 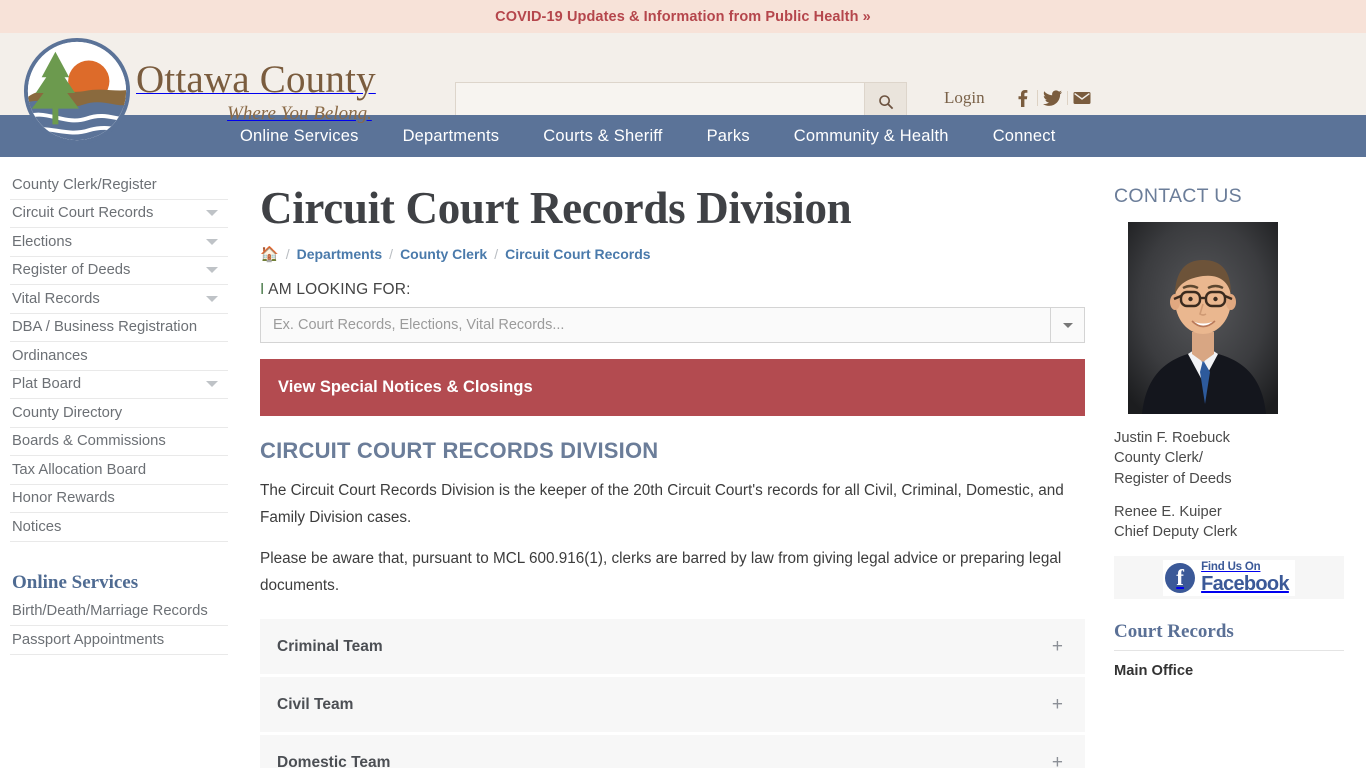 I want to click on facebook-icon, so click(x=1023, y=98).